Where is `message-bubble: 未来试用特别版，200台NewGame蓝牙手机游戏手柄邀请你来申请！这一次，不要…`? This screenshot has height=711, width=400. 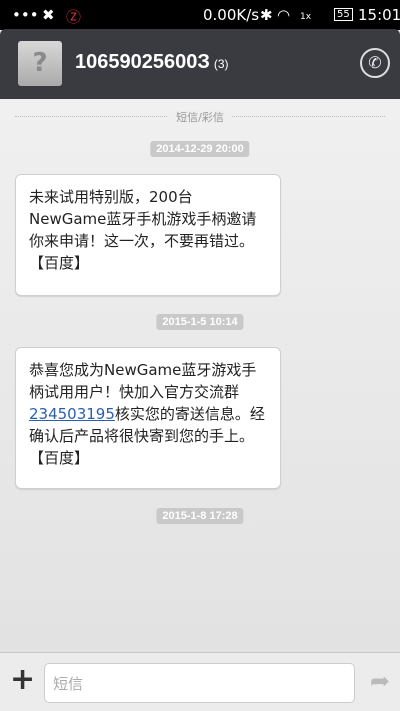
message-bubble: 未来试用特别版，200台NewGame蓝牙手机游戏手柄邀请你来申请！这一次，不要… is located at coordinates (148, 235).